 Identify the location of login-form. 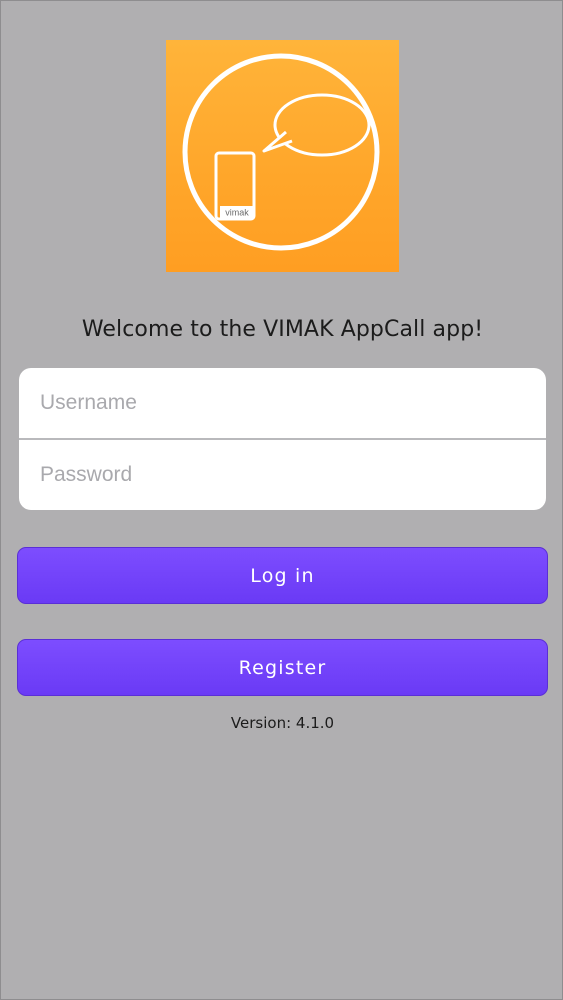
(282, 439).